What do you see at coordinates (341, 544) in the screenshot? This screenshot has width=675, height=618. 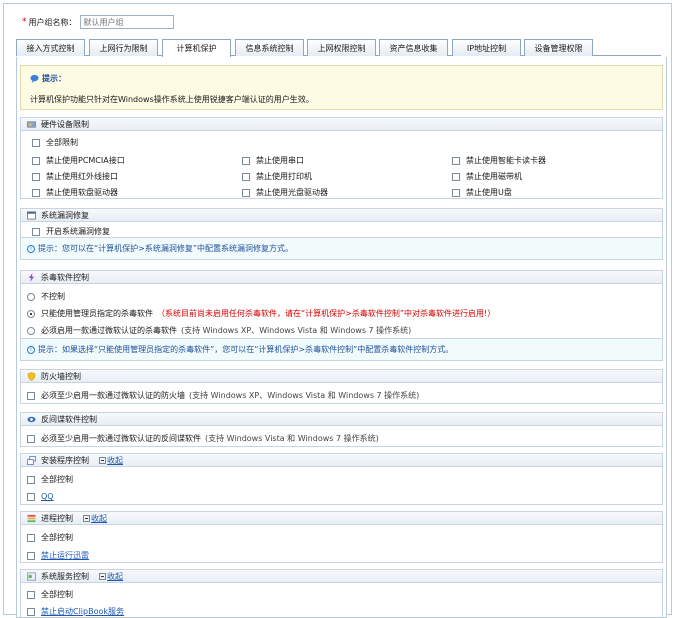 I see `process-section-body: 全部控制 禁止运行迅雷` at bounding box center [341, 544].